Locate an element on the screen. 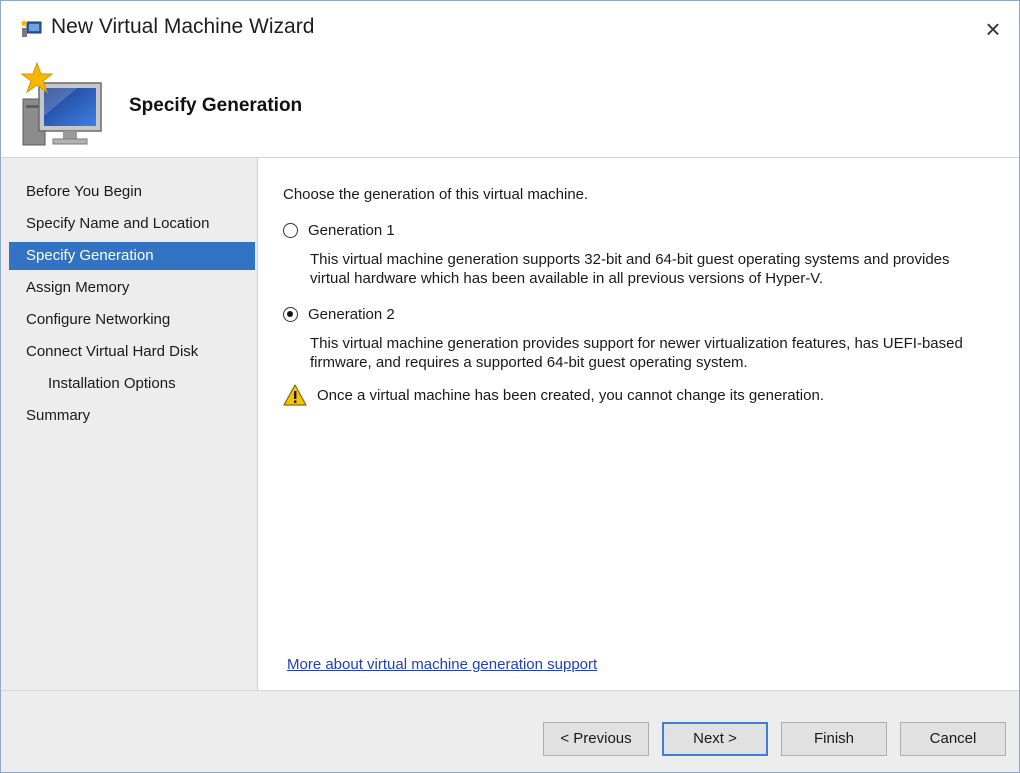 The width and height of the screenshot is (1020, 773). sidebar-item-connect-virtual-hard-disk: Connect Virtual Hard Disk is located at coordinates (132, 352).